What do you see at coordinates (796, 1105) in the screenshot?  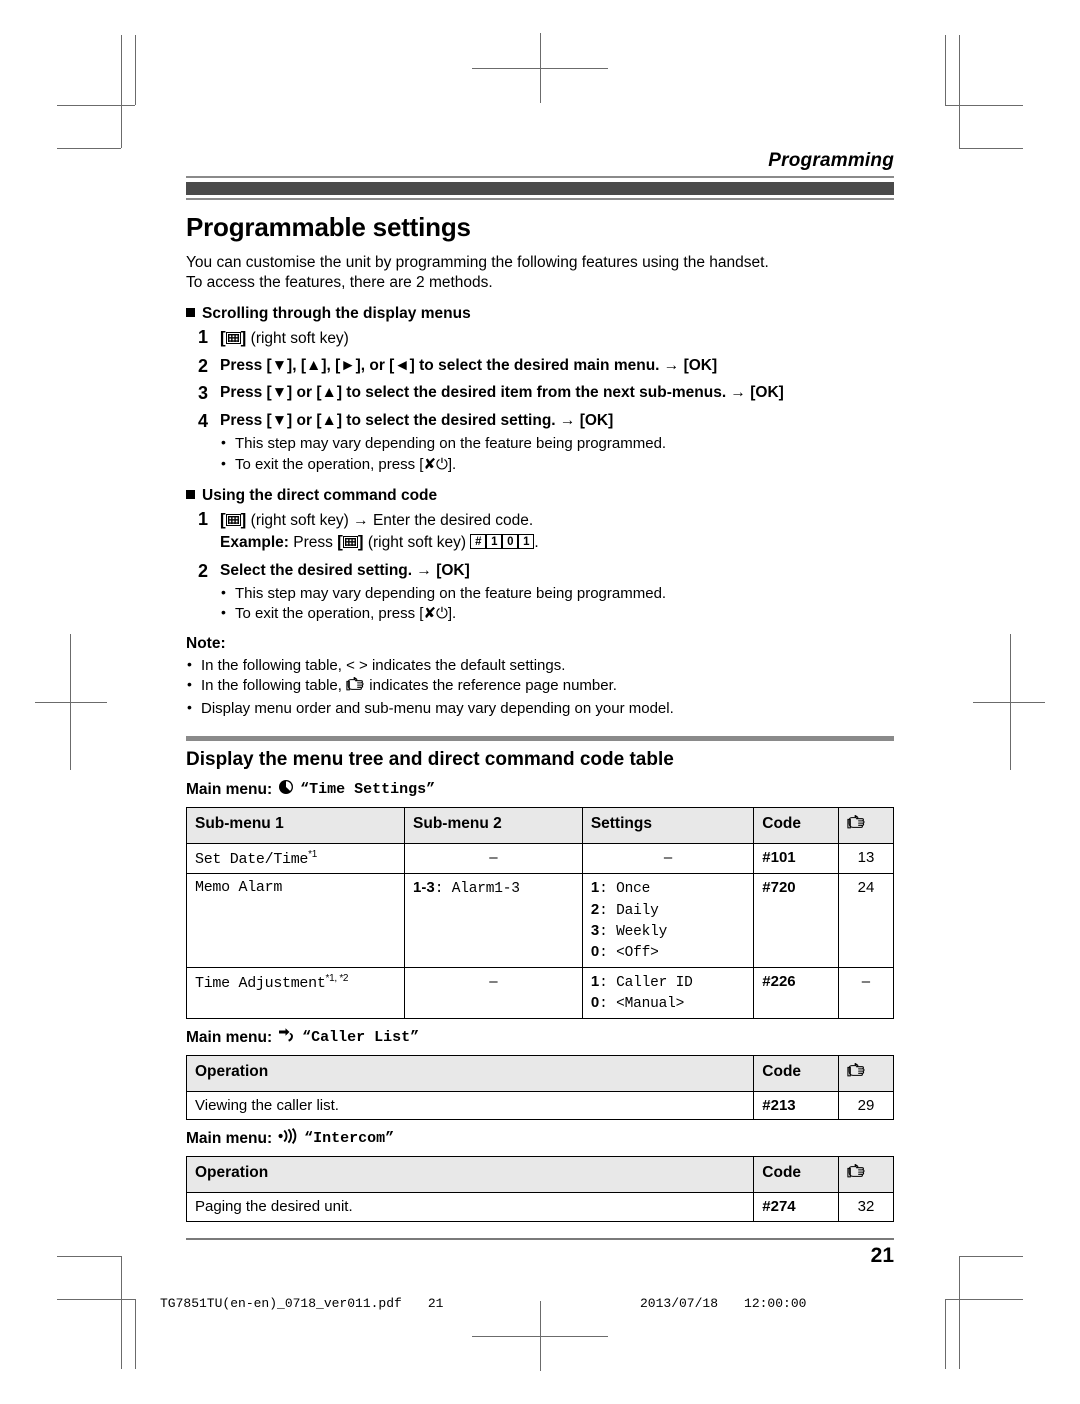 I see `cell-code: #213` at bounding box center [796, 1105].